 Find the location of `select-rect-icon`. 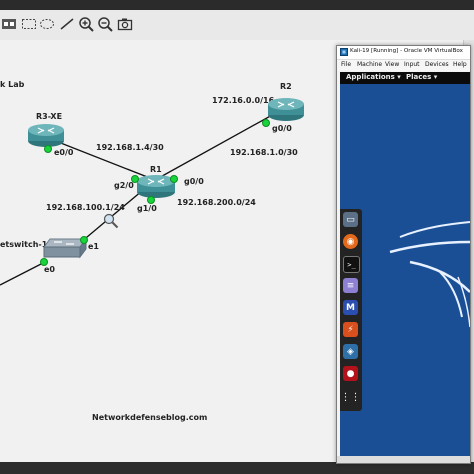

select-rect-icon is located at coordinates (29, 24).